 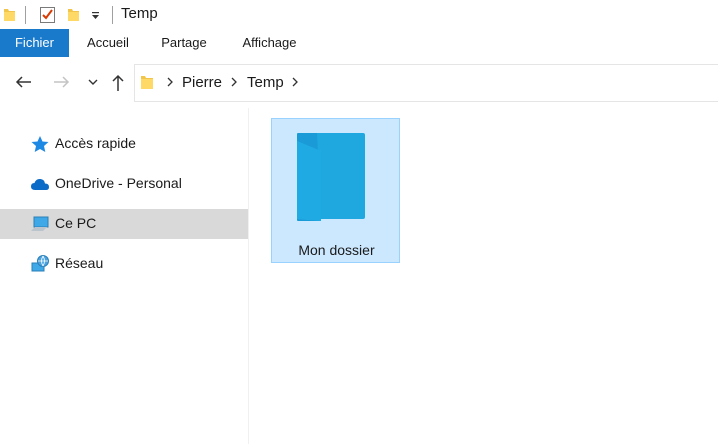 What do you see at coordinates (124, 264) in the screenshot?
I see `sidebar-item-reseau: Réseau` at bounding box center [124, 264].